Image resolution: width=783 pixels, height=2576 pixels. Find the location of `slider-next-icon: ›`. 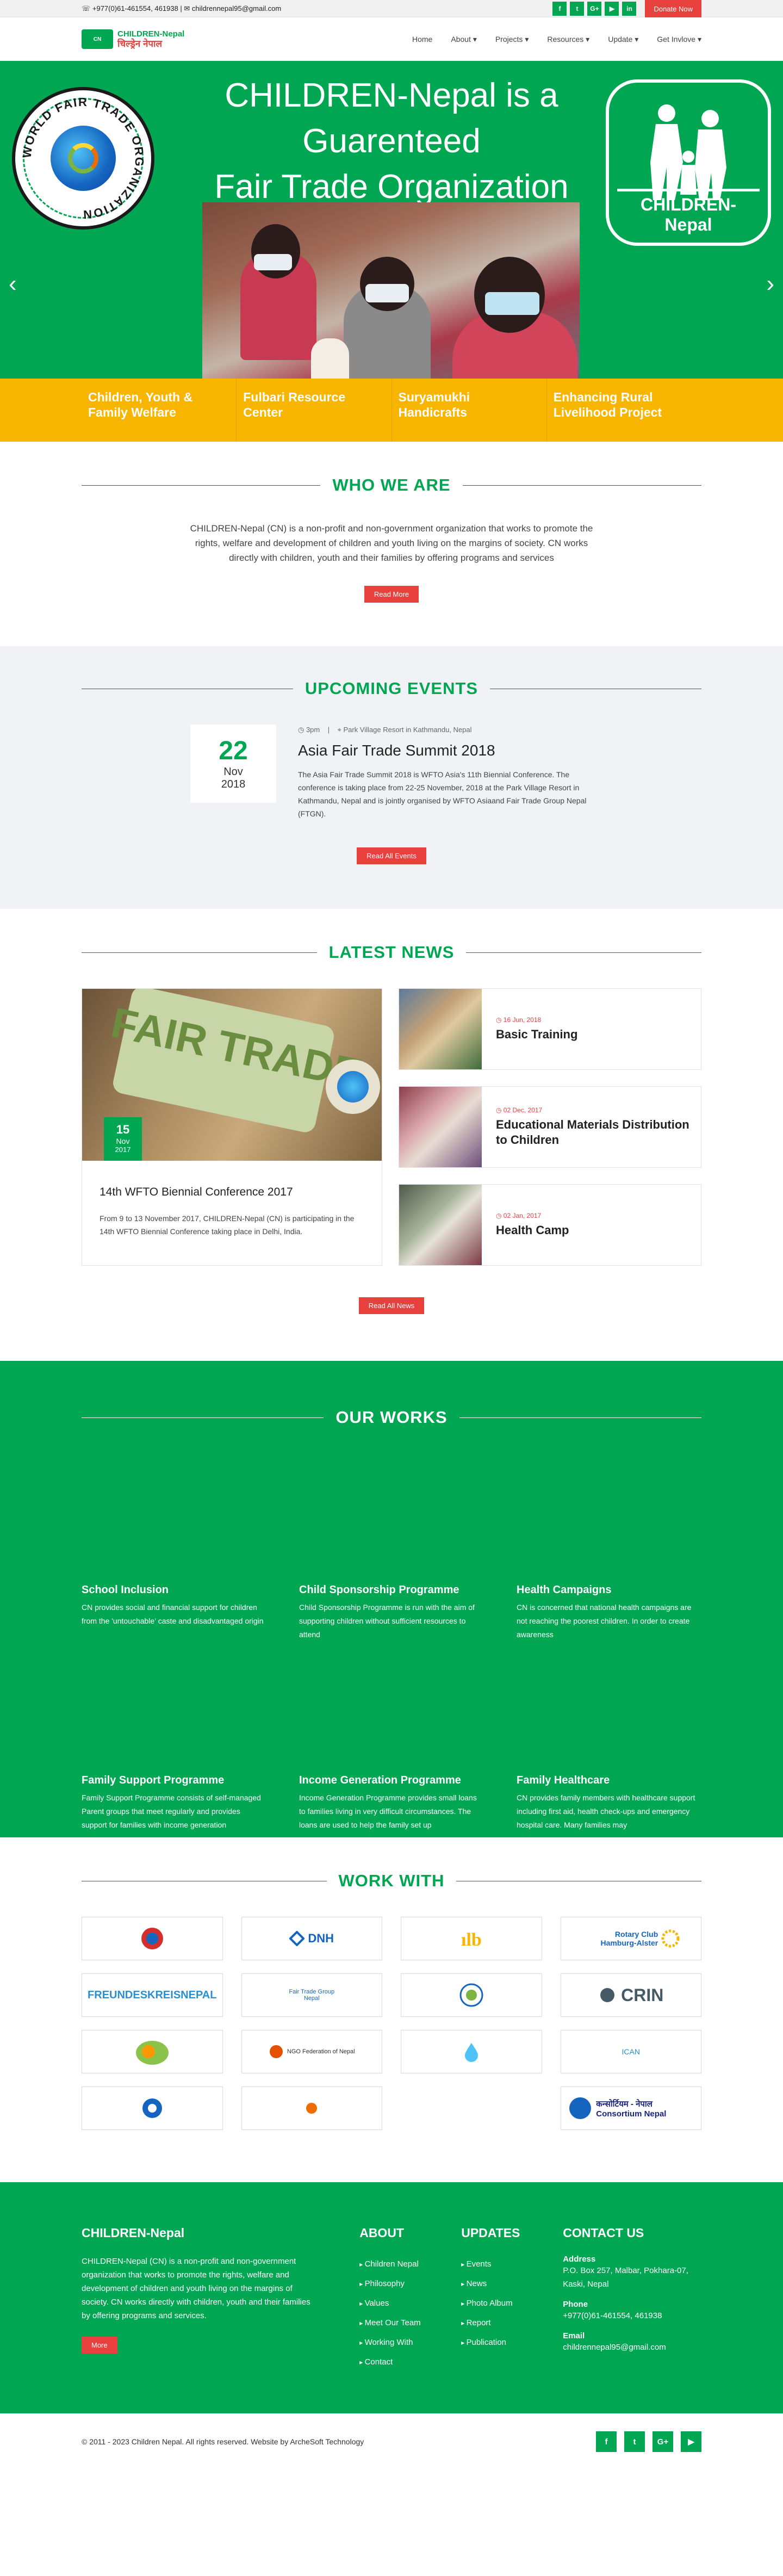

slider-next-icon: › is located at coordinates (770, 284).